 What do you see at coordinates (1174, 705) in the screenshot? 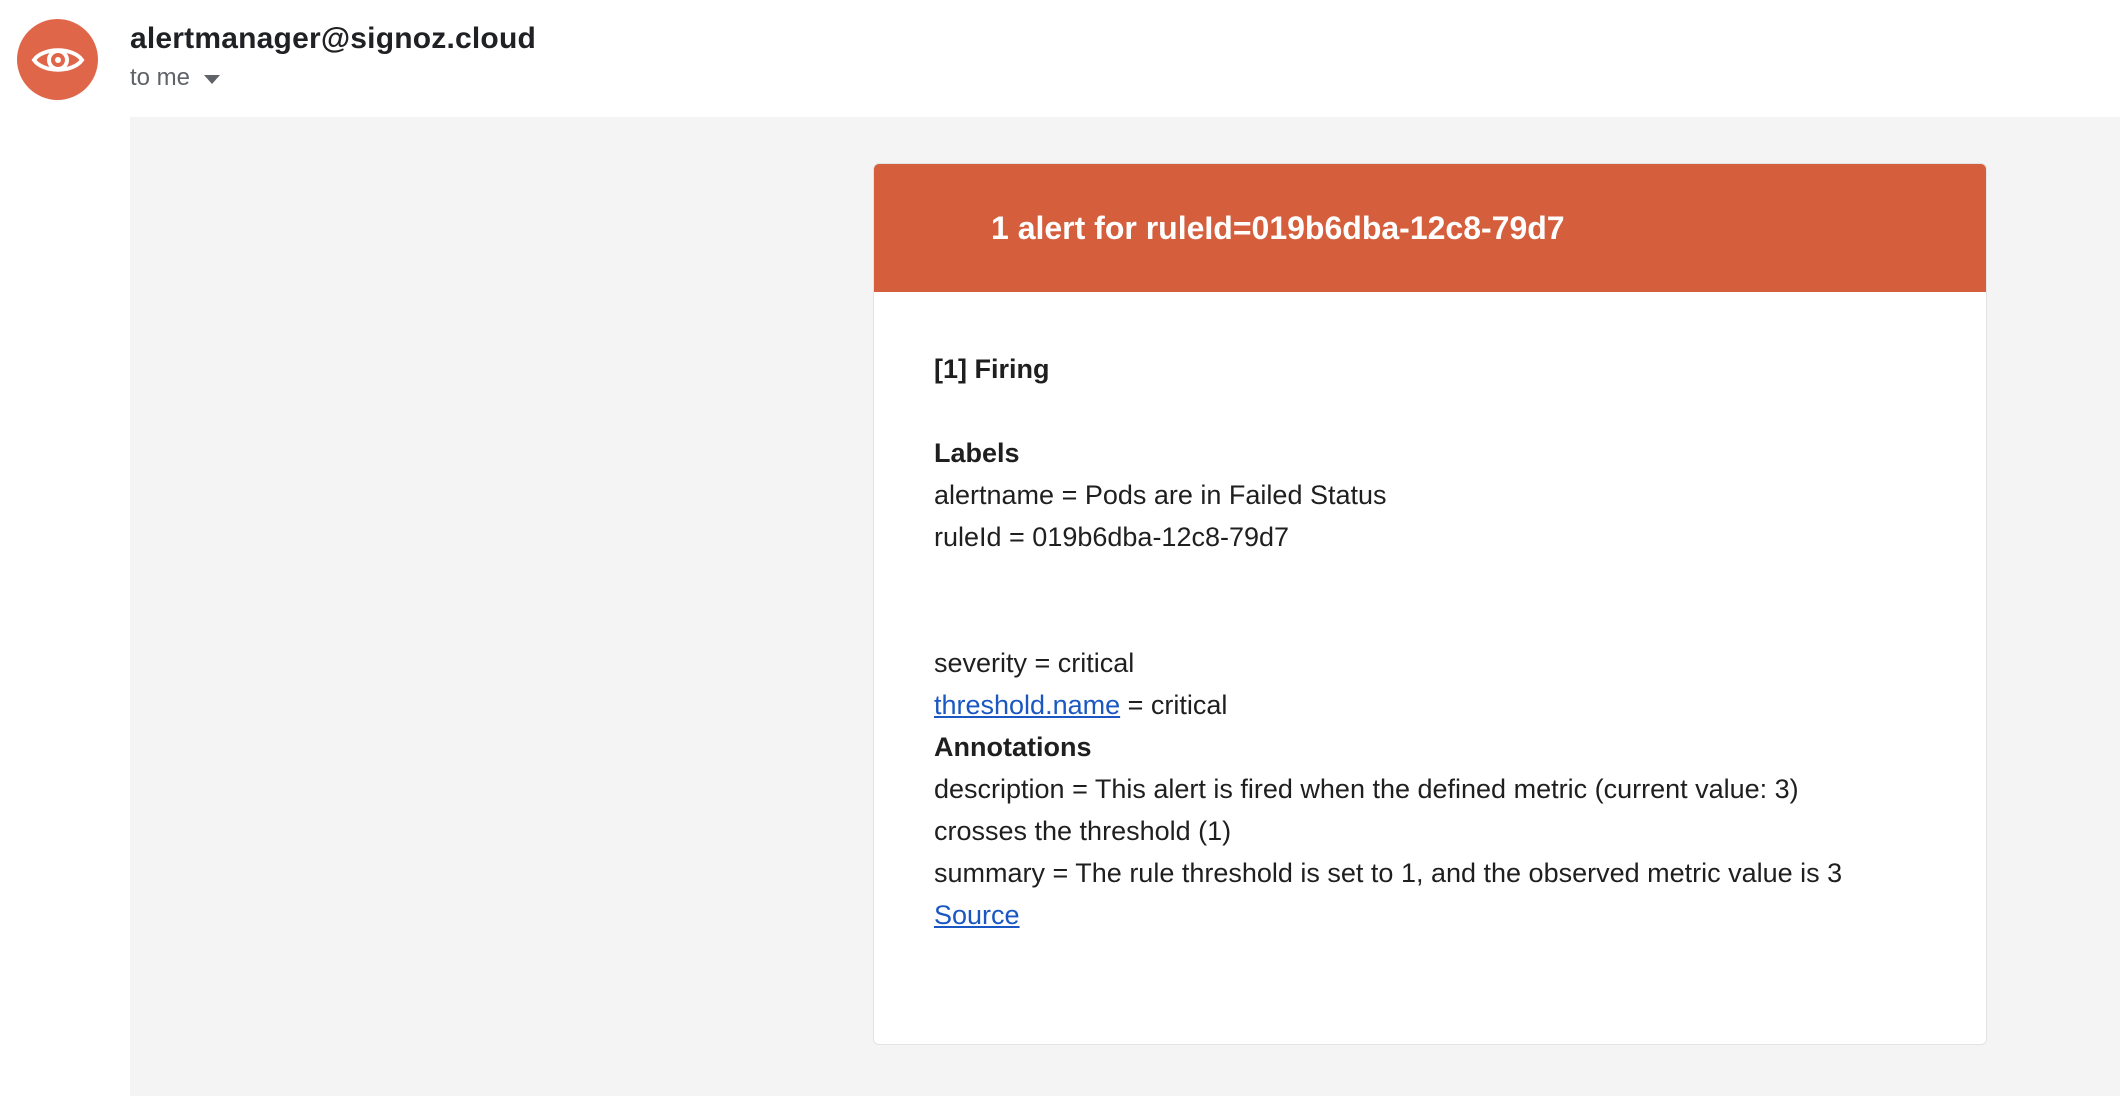
I see `threshold-value: = critical` at bounding box center [1174, 705].